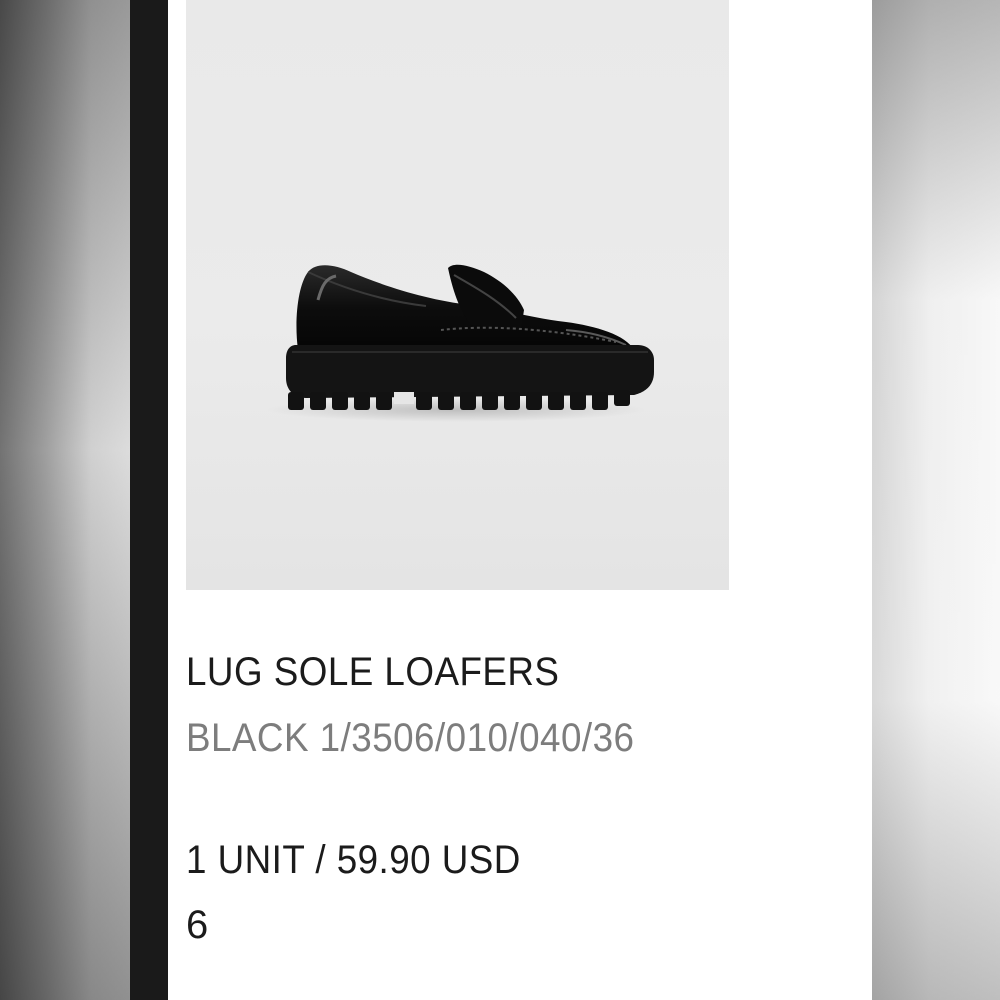  Describe the element at coordinates (372, 672) in the screenshot. I see `product-name: LUG SOLE LOAFERS` at that location.